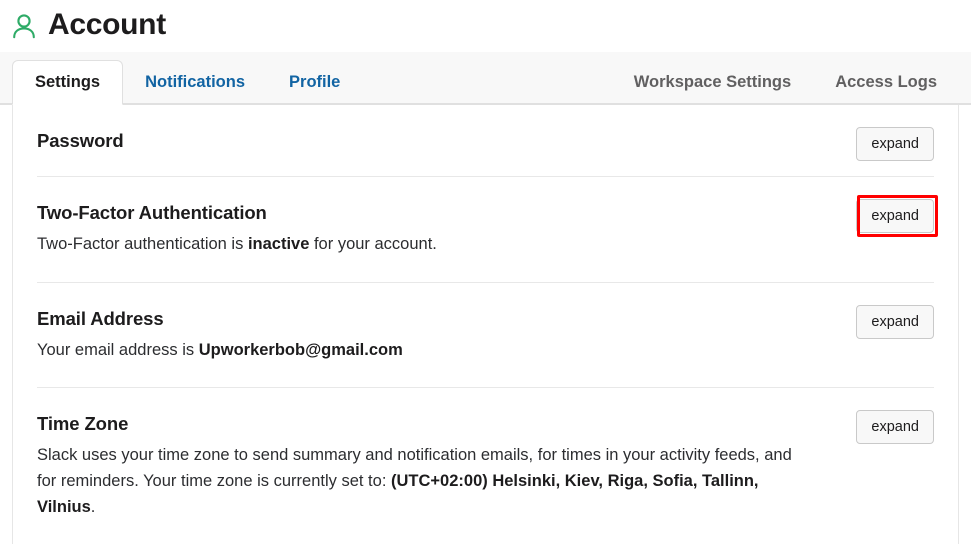  What do you see at coordinates (93, 506) in the screenshot?
I see `time-zone-desc-suffix: .` at bounding box center [93, 506].